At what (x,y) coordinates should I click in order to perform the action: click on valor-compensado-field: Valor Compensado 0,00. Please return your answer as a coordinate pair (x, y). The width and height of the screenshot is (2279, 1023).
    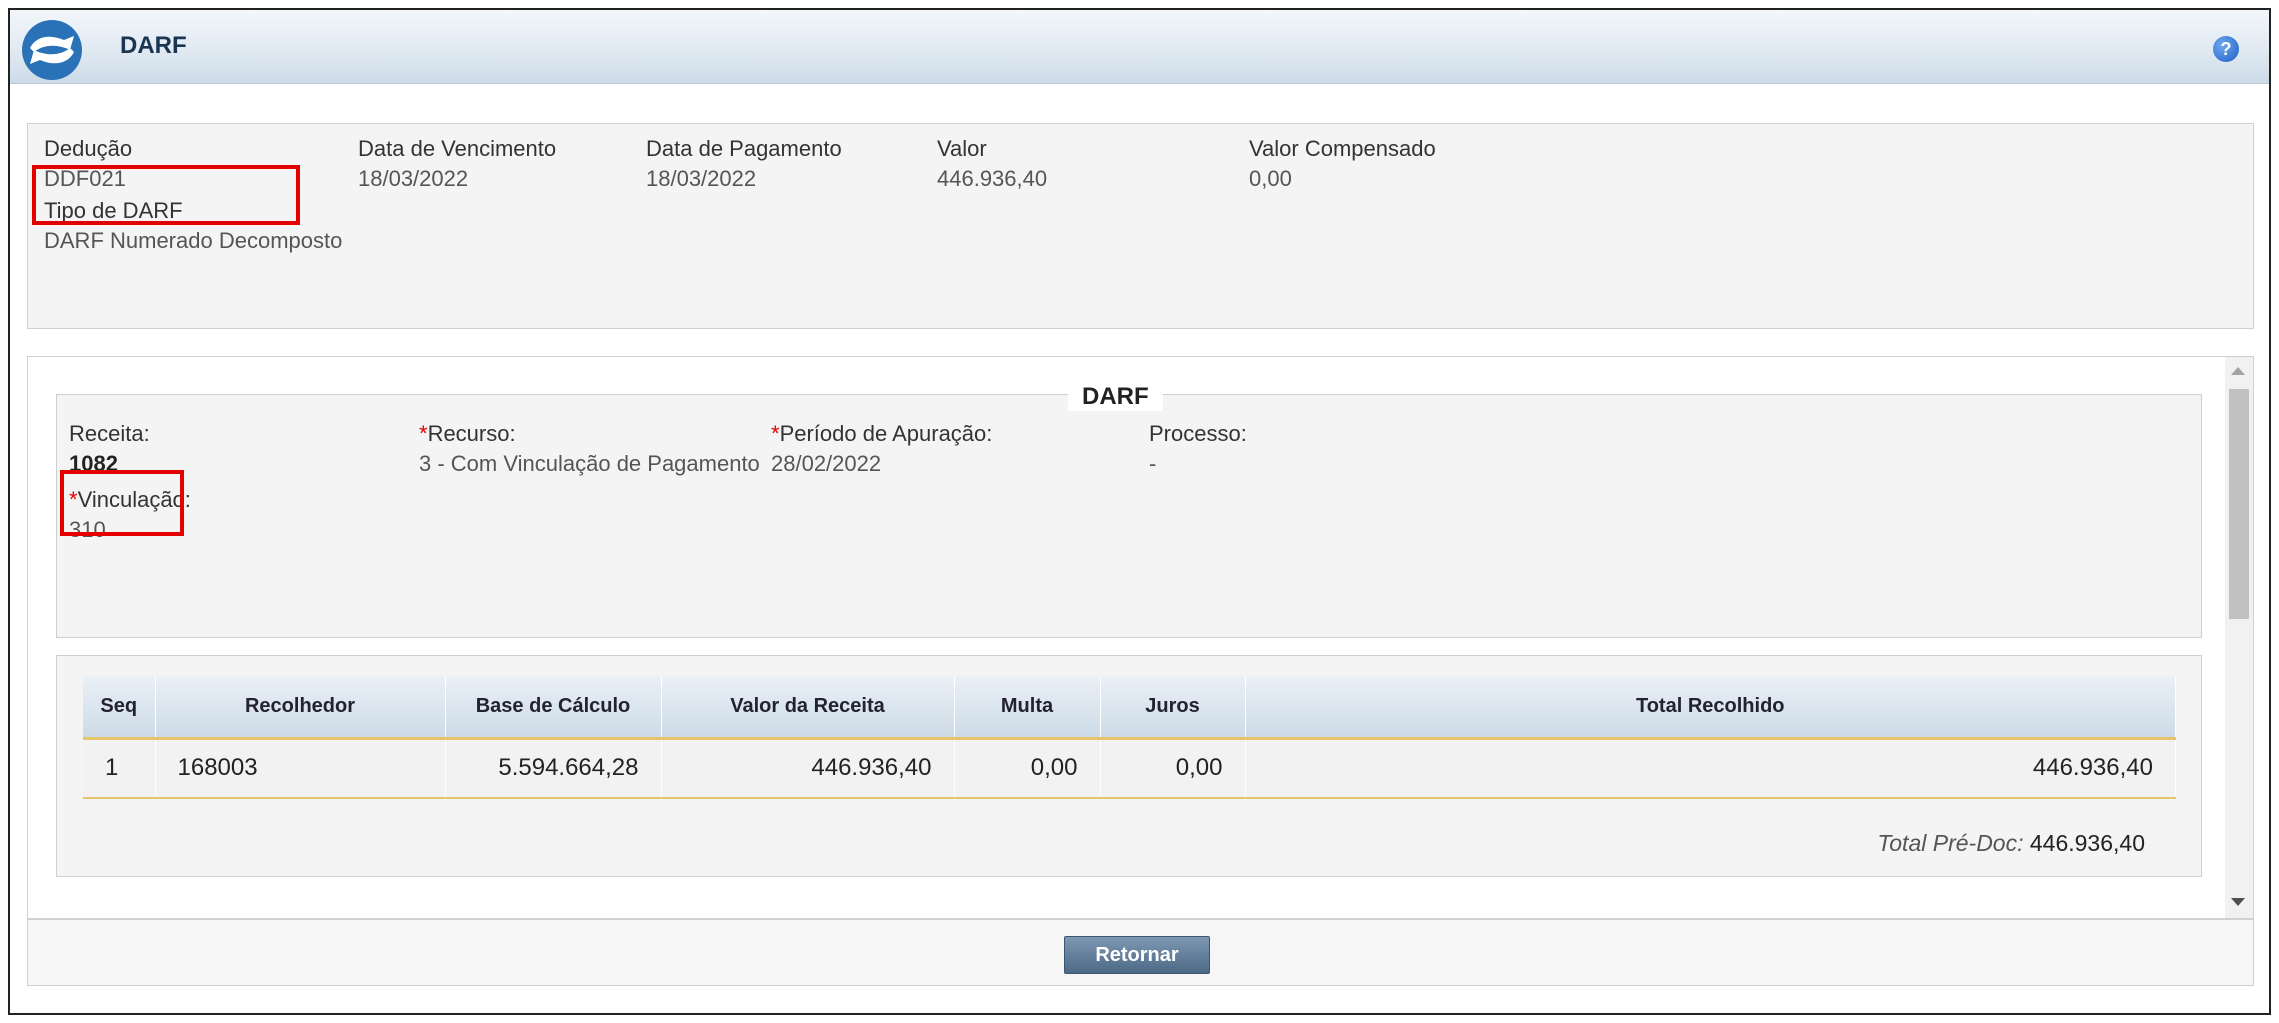
    Looking at the image, I should click on (1342, 164).